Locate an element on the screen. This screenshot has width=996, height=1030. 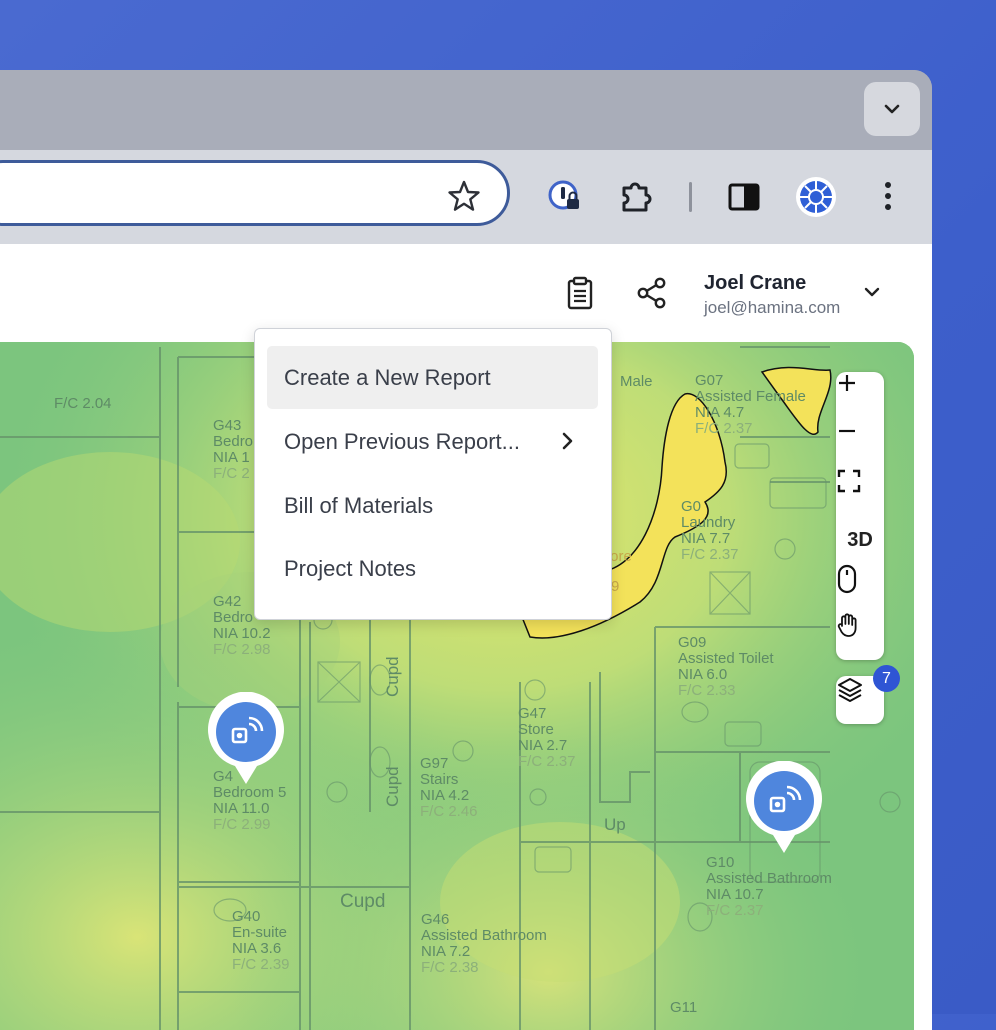
room-label: Stairs is located at coordinates (439, 779).